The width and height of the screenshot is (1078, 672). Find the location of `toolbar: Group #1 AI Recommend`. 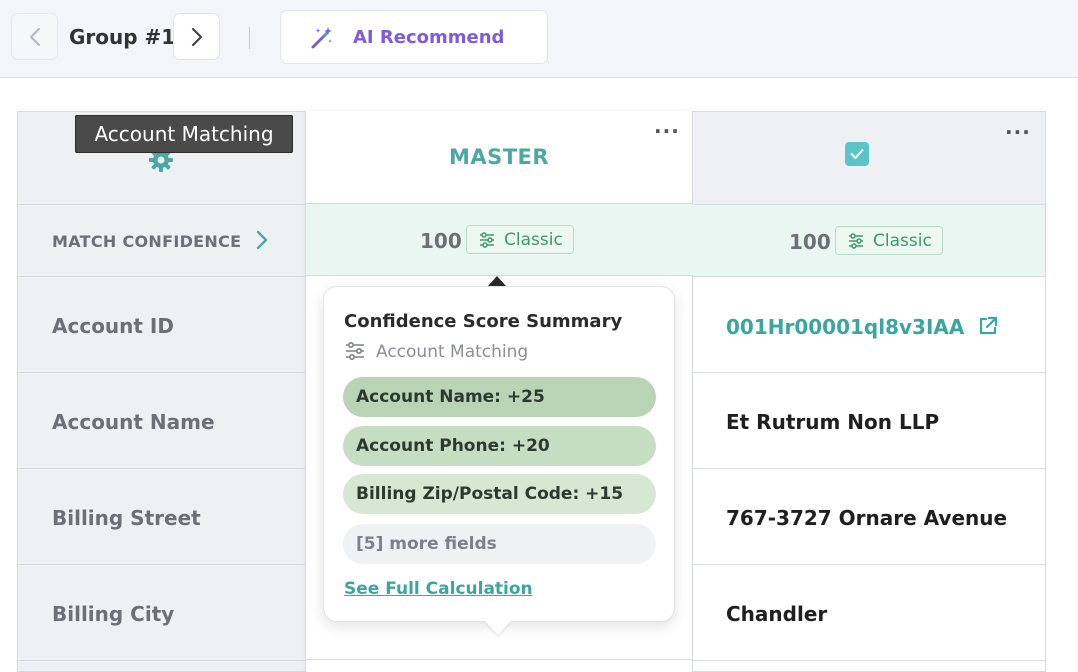

toolbar: Group #1 AI Recommend is located at coordinates (539, 39).